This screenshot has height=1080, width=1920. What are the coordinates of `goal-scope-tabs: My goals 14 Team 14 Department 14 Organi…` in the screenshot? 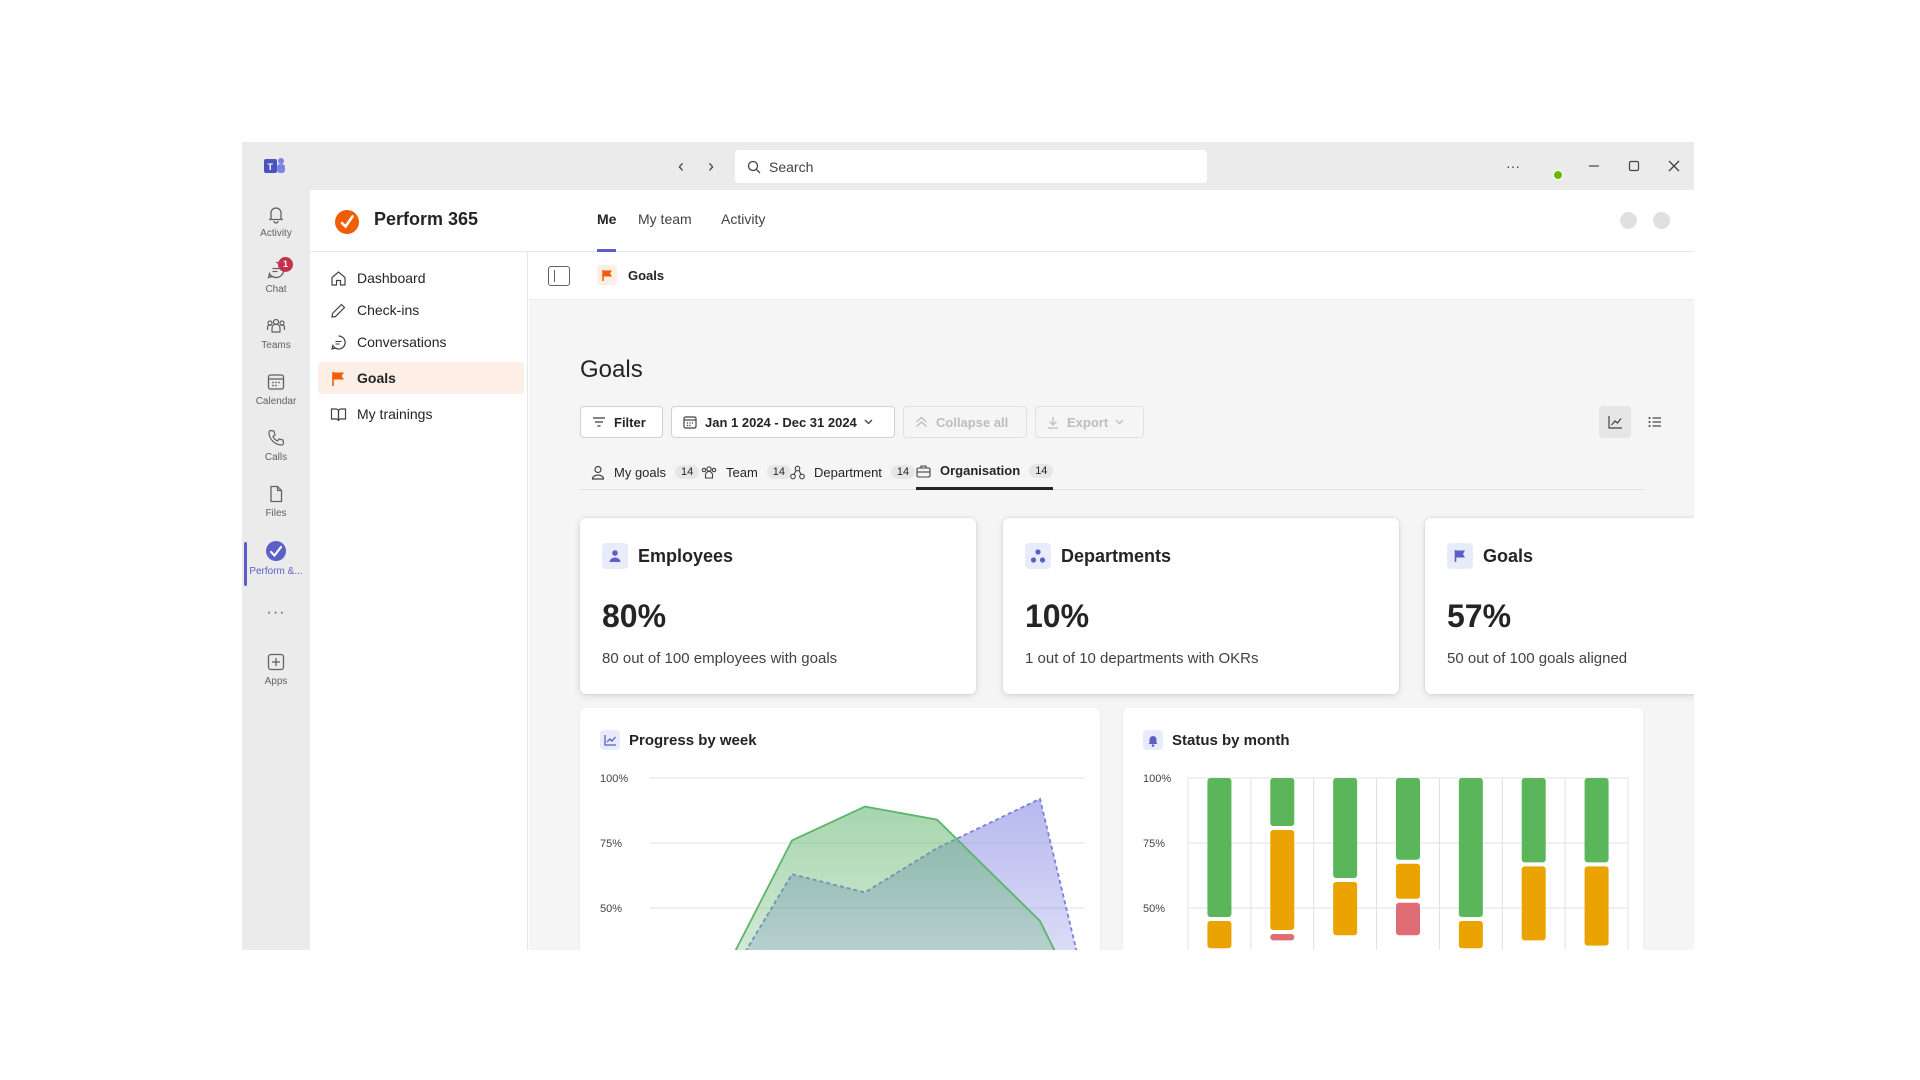 It's located at (1112, 472).